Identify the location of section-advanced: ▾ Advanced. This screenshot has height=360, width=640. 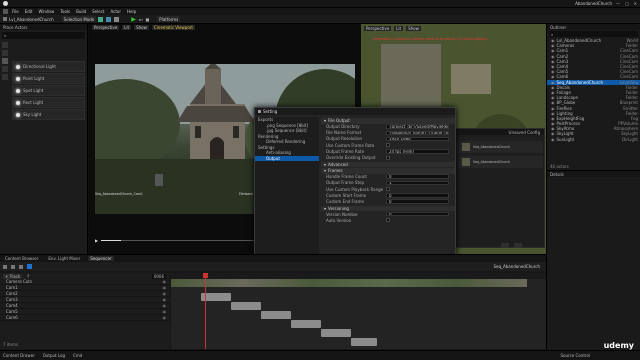
(388, 164).